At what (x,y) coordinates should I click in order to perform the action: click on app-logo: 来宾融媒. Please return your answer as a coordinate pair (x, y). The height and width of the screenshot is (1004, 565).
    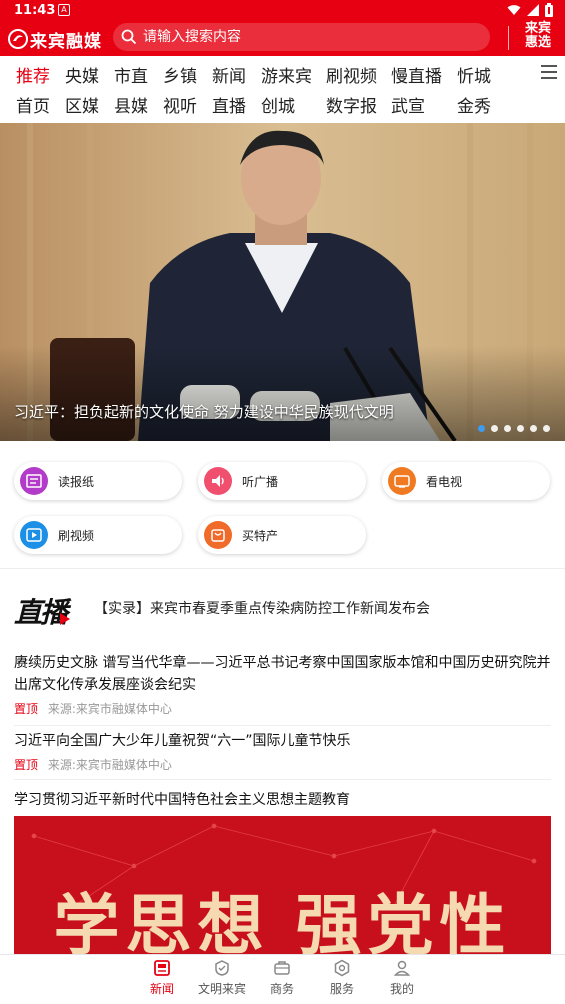
    Looking at the image, I should click on (55, 39).